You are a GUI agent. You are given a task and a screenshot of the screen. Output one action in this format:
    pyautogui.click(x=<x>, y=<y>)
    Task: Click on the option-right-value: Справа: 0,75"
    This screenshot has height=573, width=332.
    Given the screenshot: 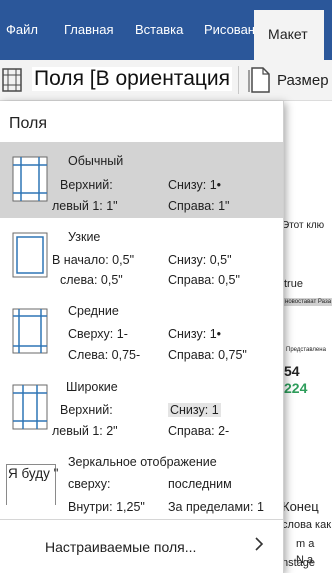 What is the action you would take?
    pyautogui.click(x=207, y=355)
    